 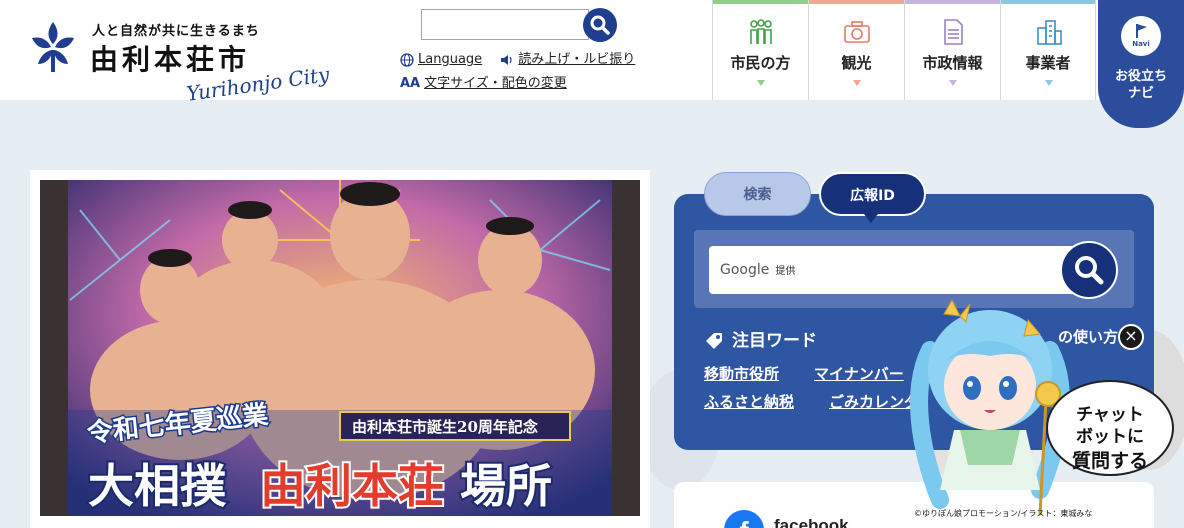 I want to click on nav-item-tourism: 観光, so click(x=856, y=50).